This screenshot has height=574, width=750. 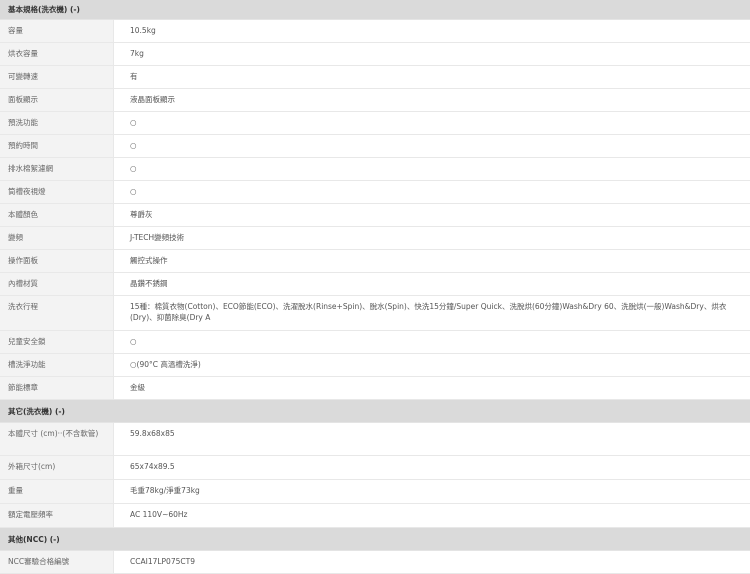 I want to click on spec-row-inverter: 變頻 J-TECH變頻技術, so click(x=375, y=238).